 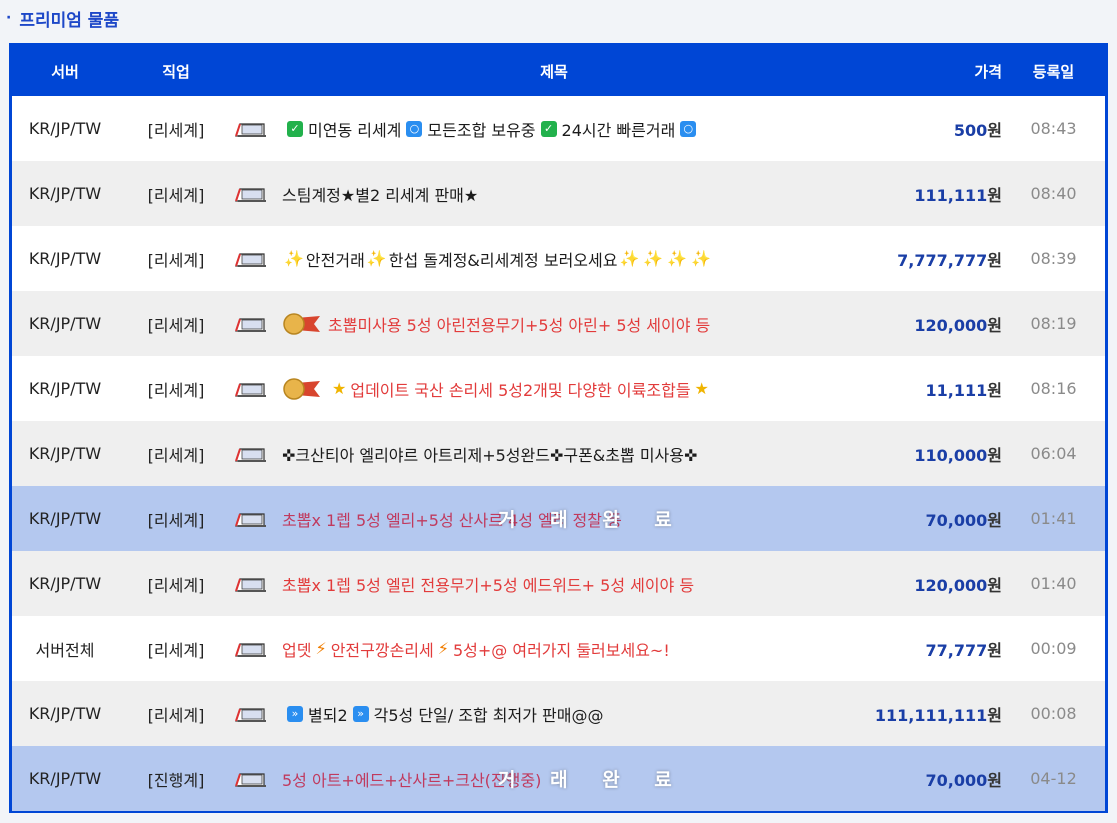 What do you see at coordinates (328, 715) in the screenshot?
I see `row-title-text: 별되2` at bounding box center [328, 715].